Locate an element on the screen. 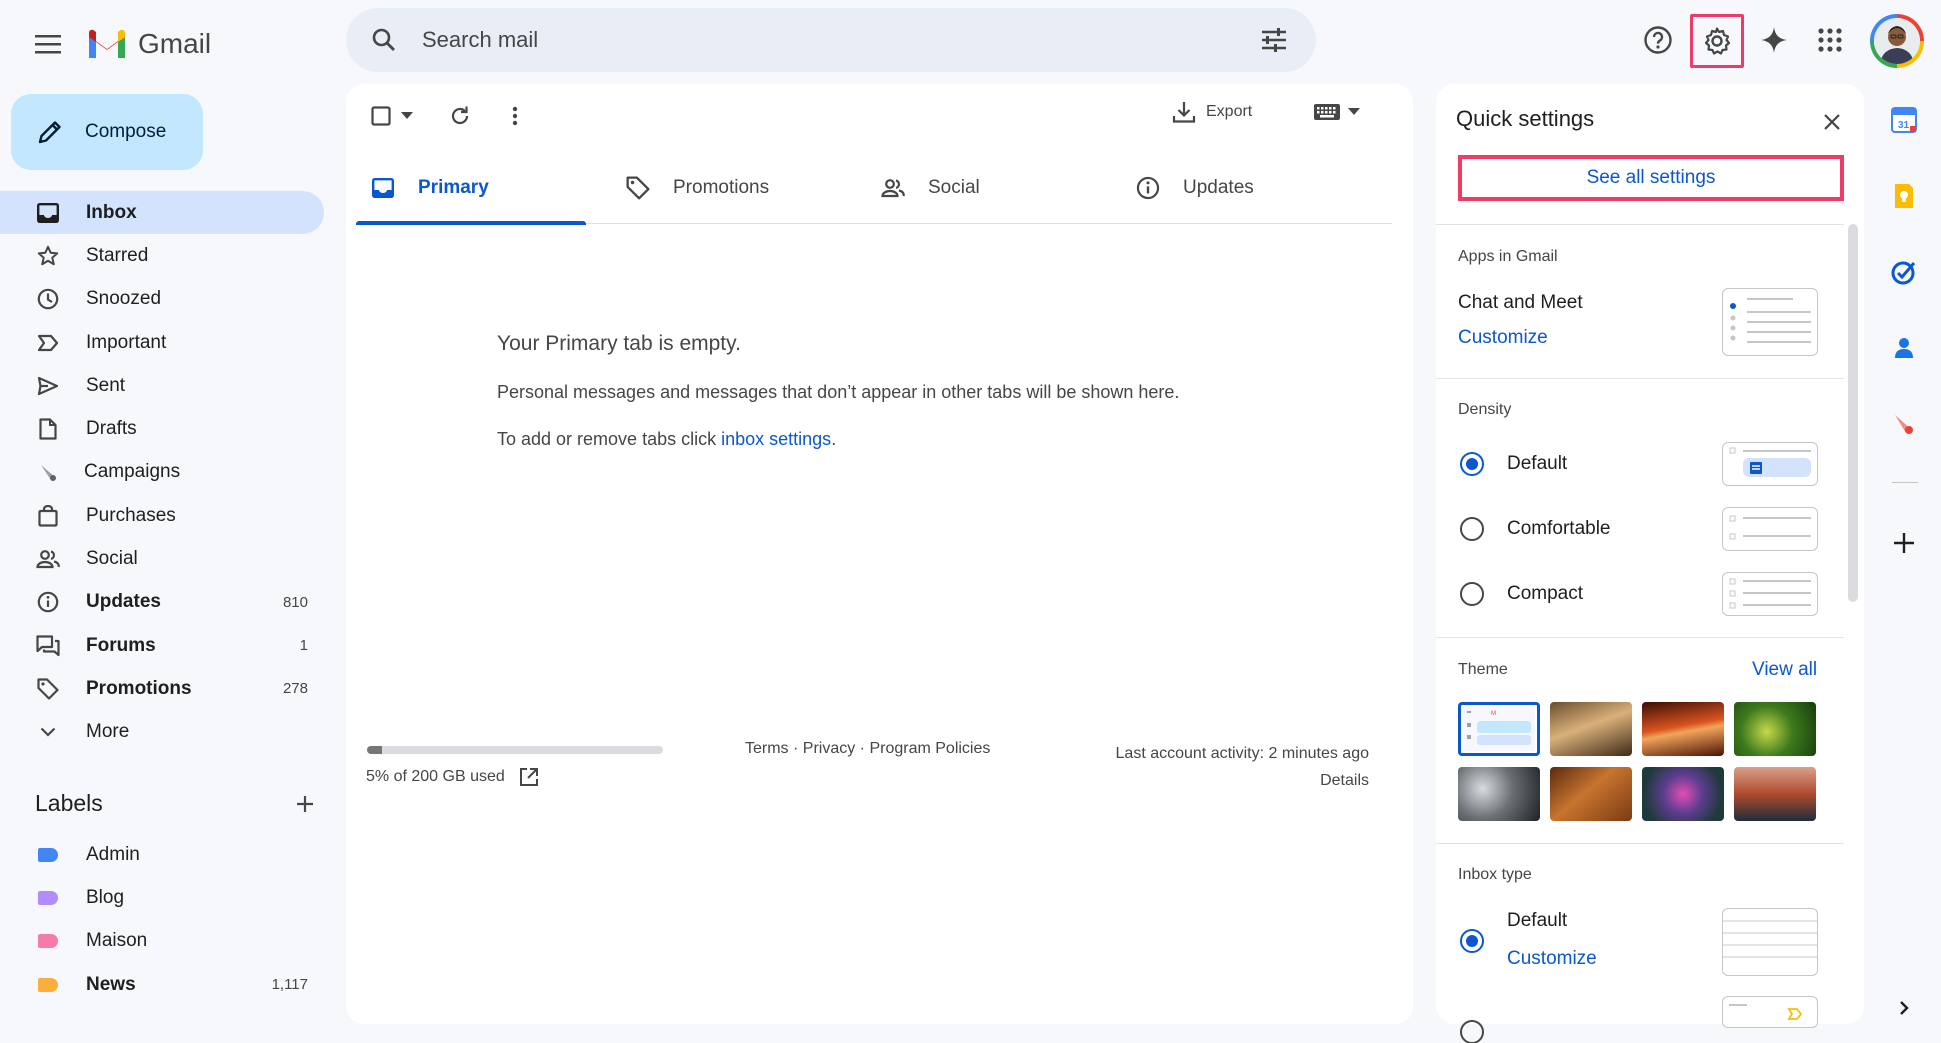  theme-canyon is located at coordinates (1683, 729).